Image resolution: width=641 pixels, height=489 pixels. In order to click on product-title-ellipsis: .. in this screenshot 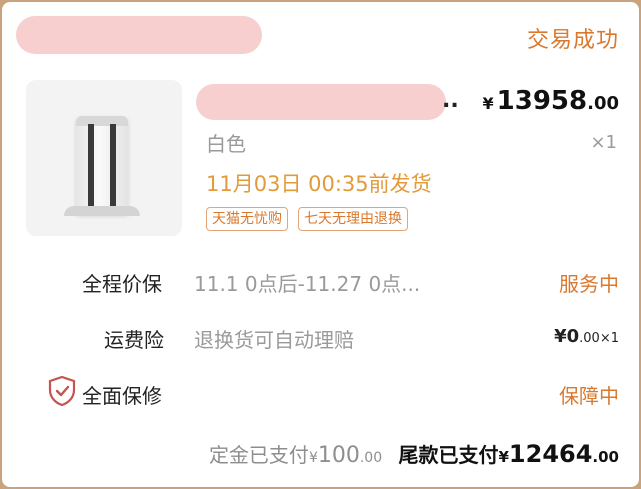, I will do `click(450, 100)`.